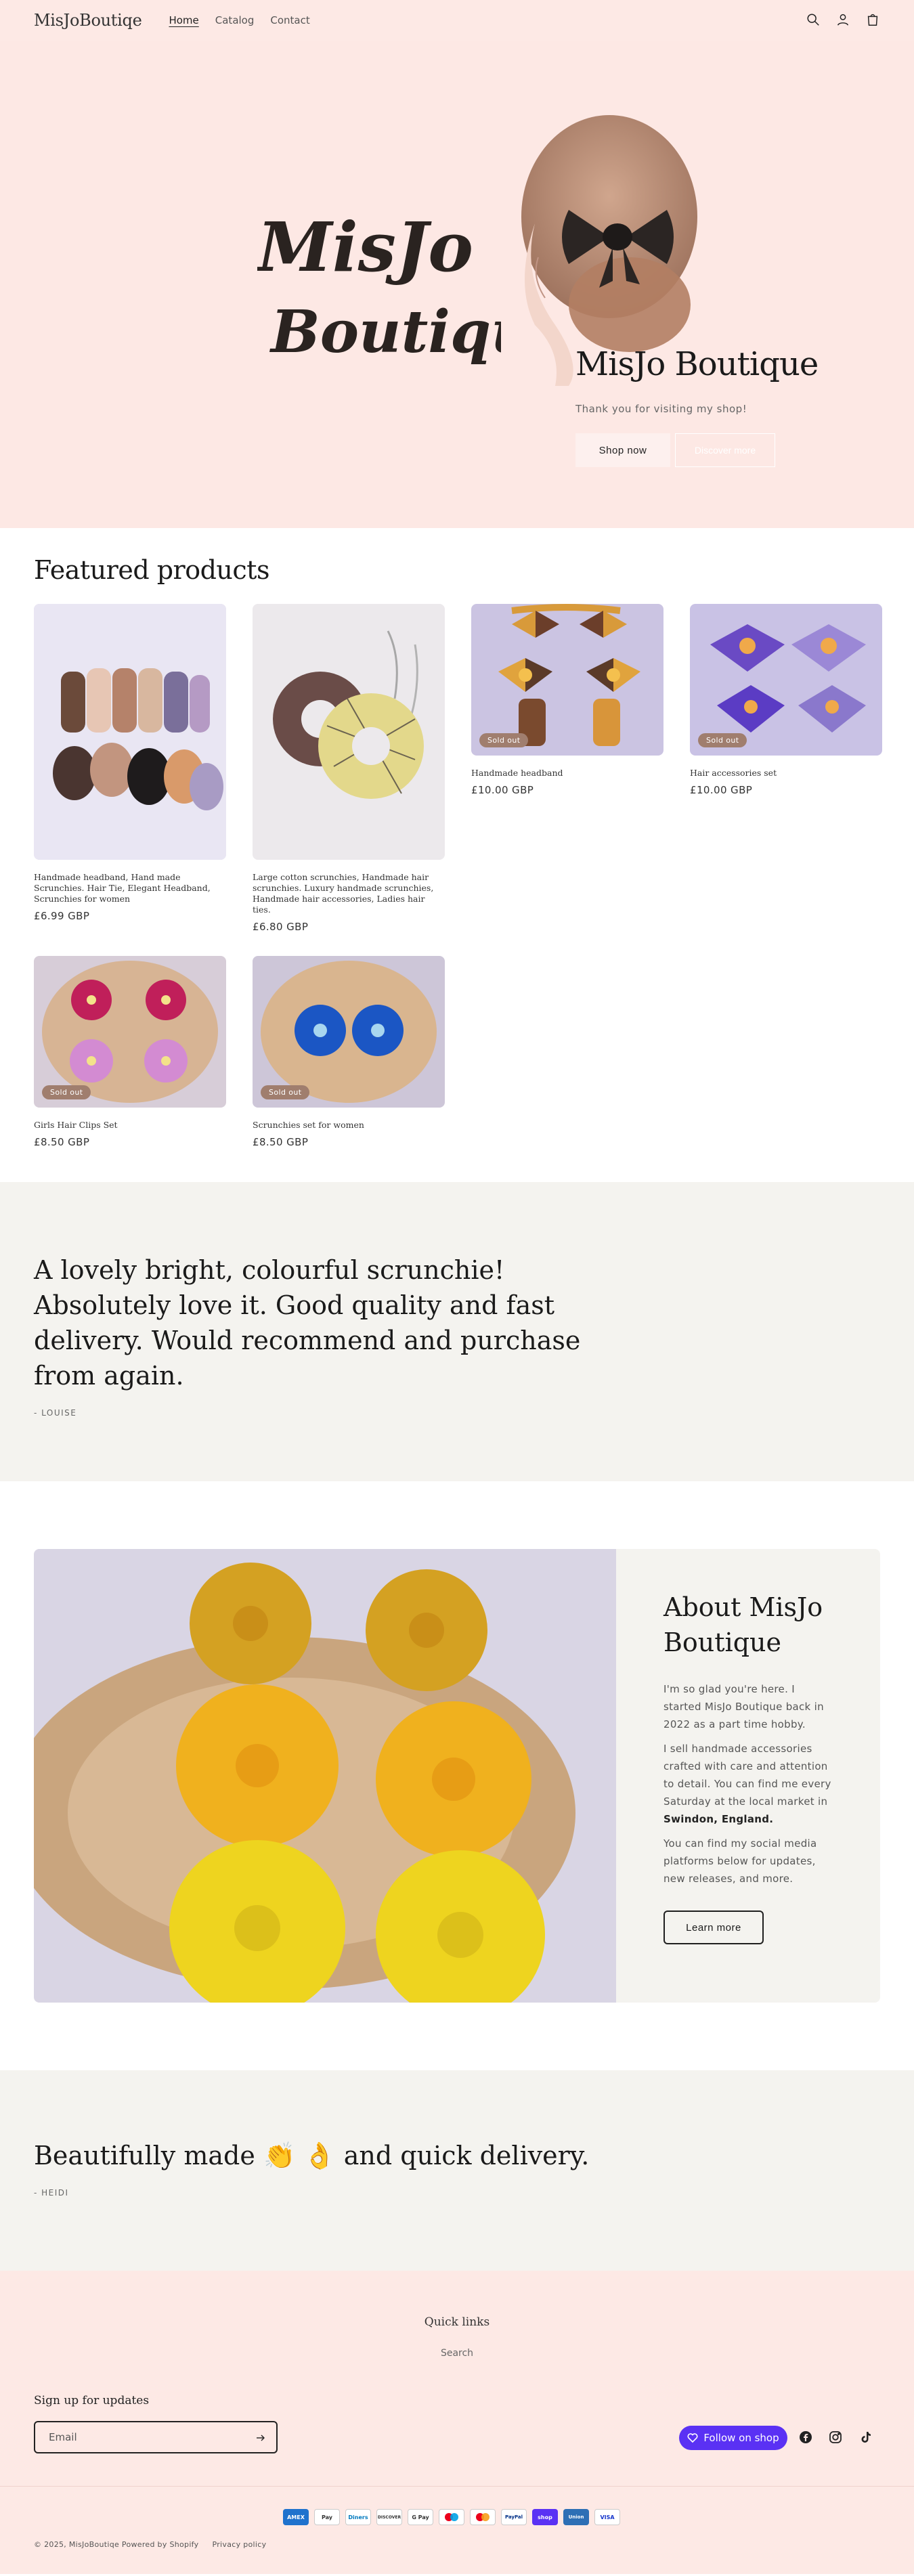 The height and width of the screenshot is (2576, 914). Describe the element at coordinates (545, 2517) in the screenshot. I see `shop-pay-icon: shop` at that location.